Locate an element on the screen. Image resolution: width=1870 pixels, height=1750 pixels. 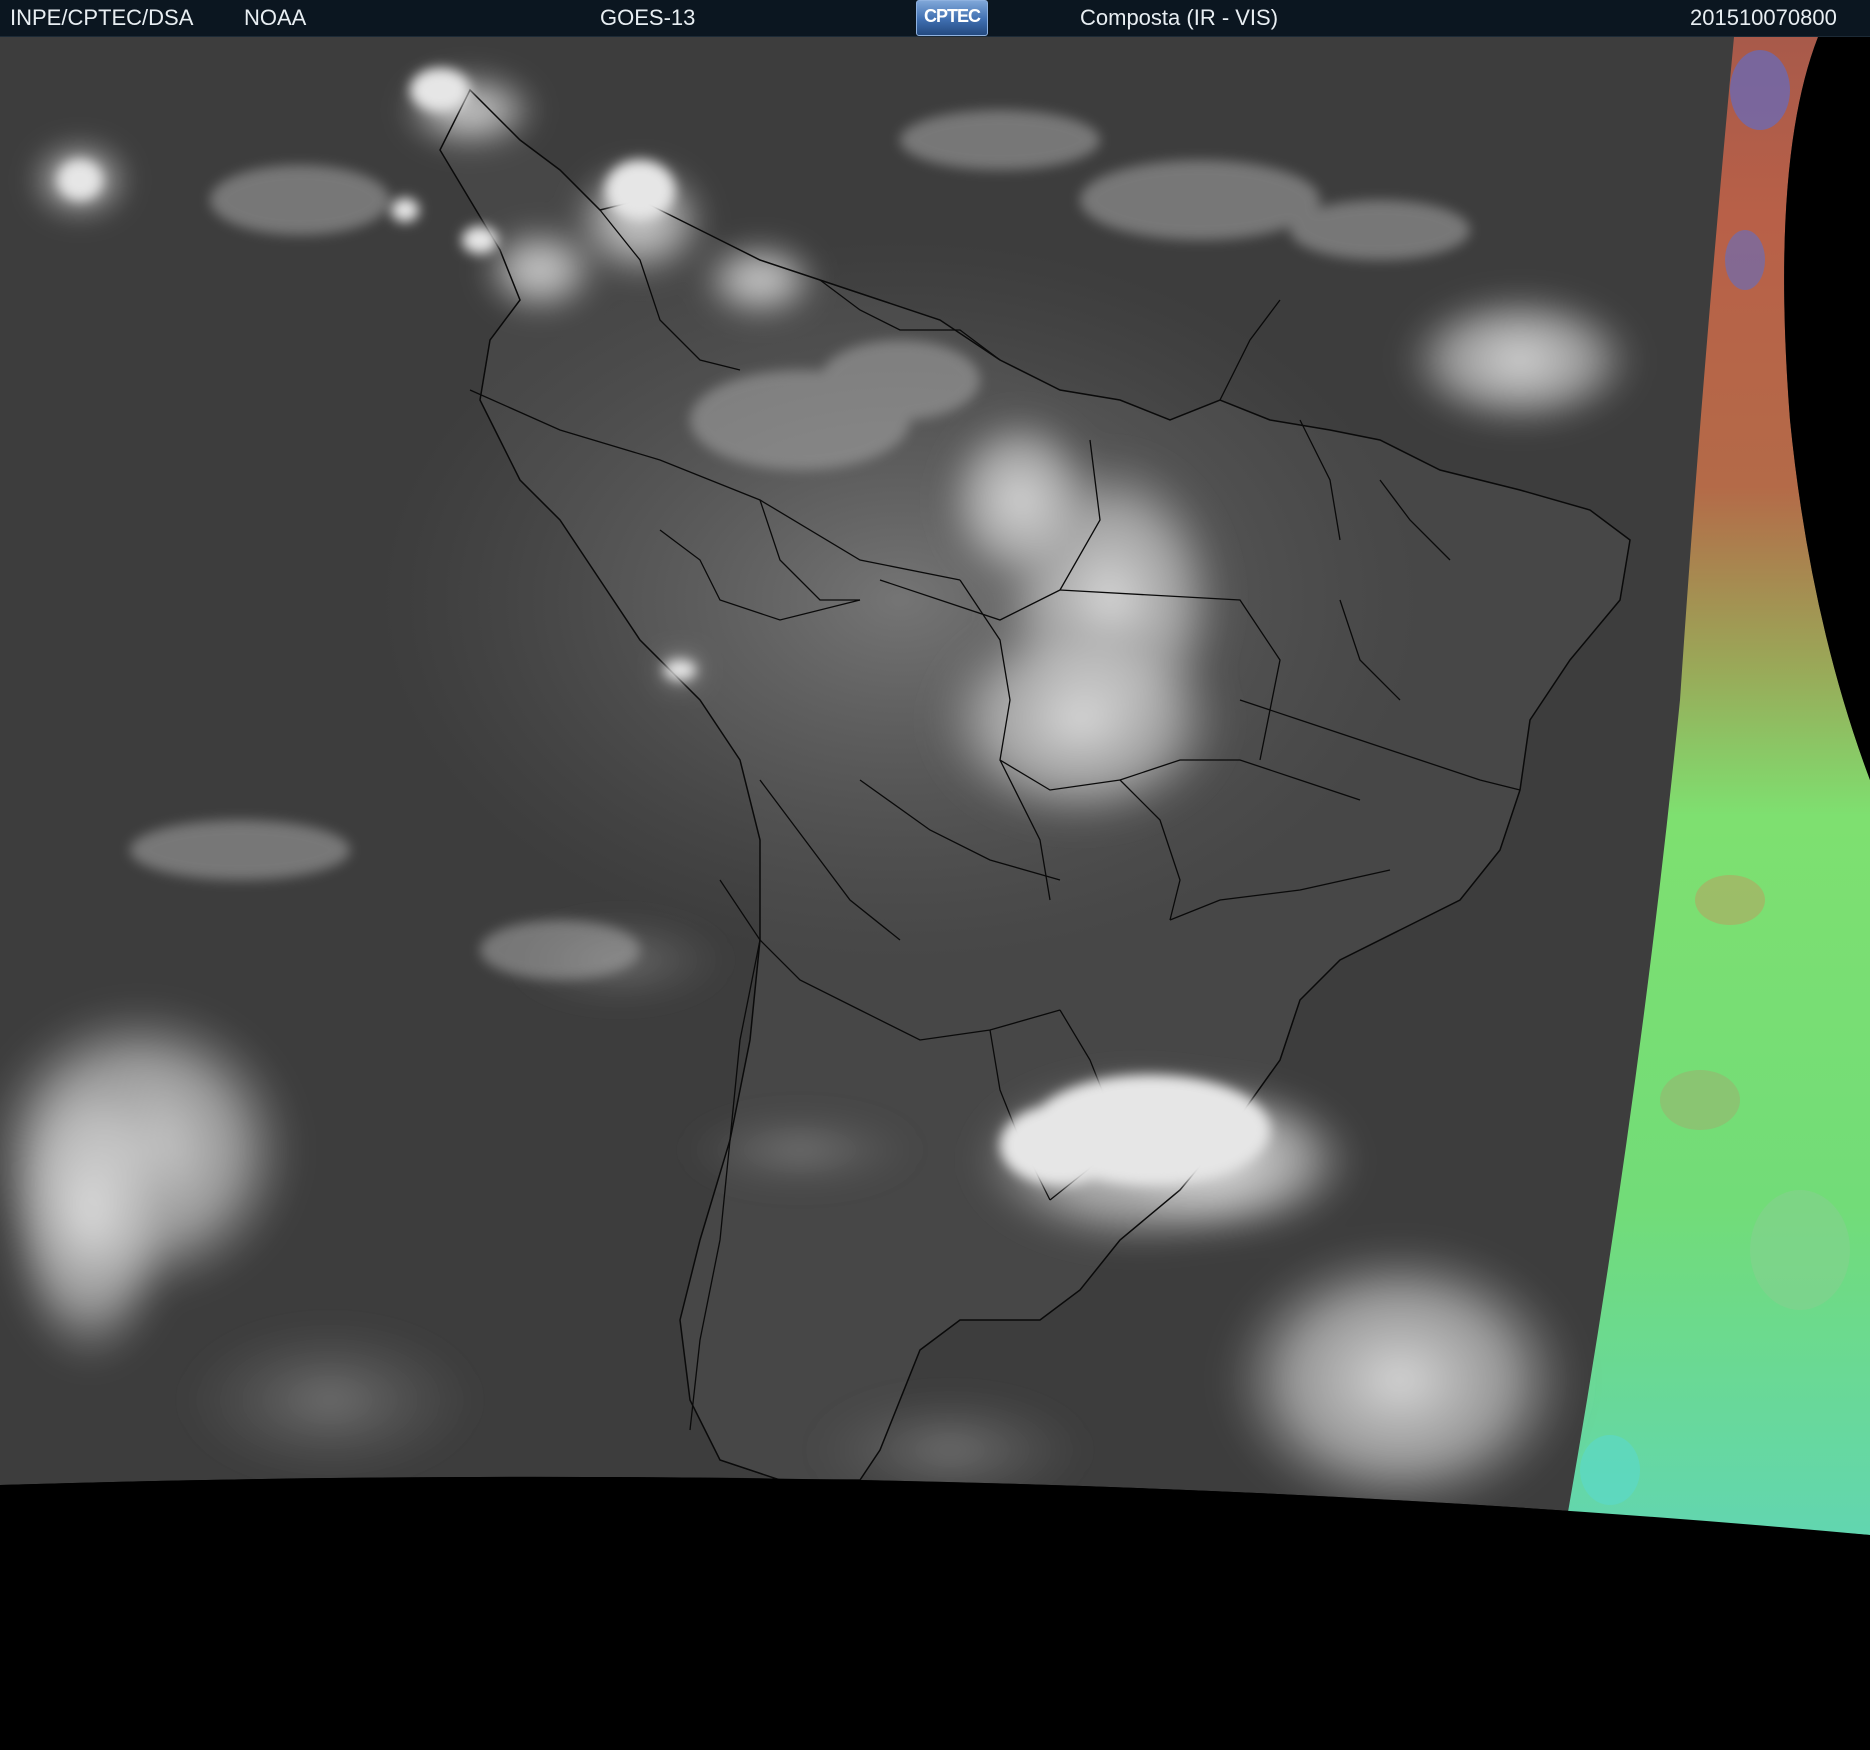
satellite-label: GOES-13 is located at coordinates (648, 17).